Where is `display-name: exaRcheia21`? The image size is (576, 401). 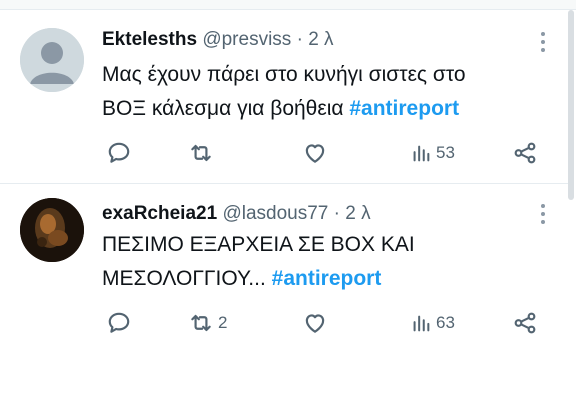
display-name: exaRcheia21 is located at coordinates (159, 213).